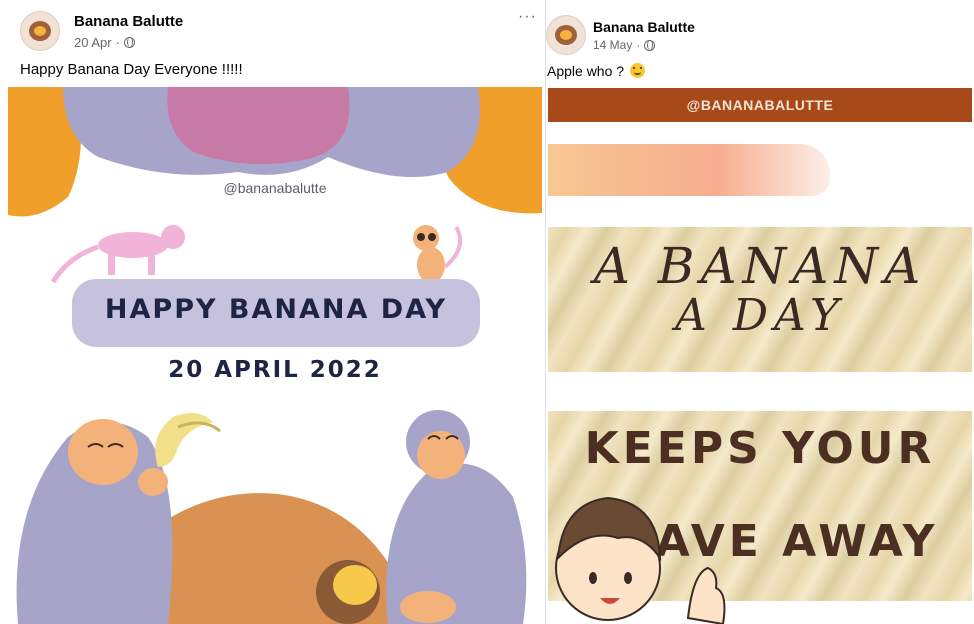 The width and height of the screenshot is (974, 624). I want to click on image-date: 20 APRIL 2022, so click(275, 370).